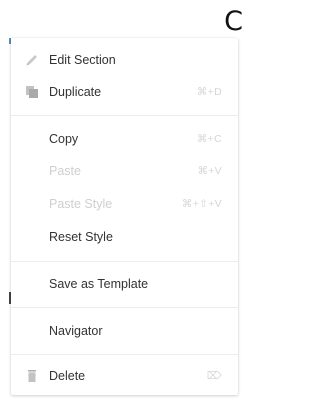 Image resolution: width=320 pixels, height=400 pixels. Describe the element at coordinates (124, 171) in the screenshot. I see `paste-menu-item: Paste ⌘+V` at that location.